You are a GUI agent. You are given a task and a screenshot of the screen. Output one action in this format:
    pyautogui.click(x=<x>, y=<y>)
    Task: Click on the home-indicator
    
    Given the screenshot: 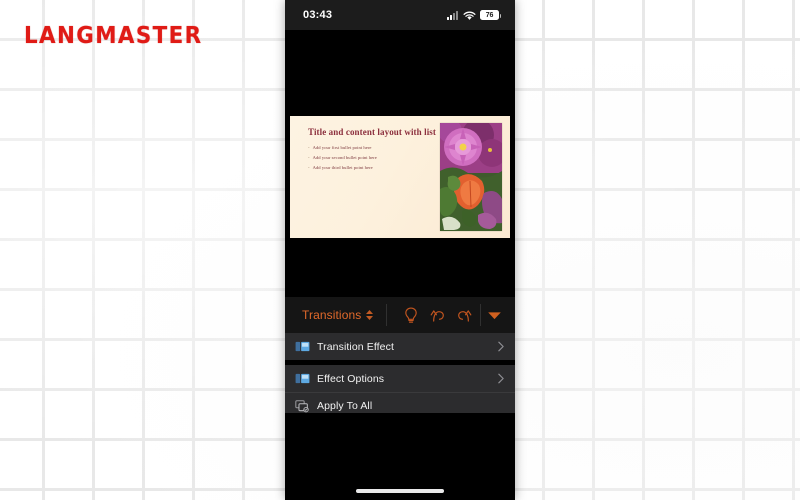 What is the action you would take?
    pyautogui.click(x=400, y=491)
    